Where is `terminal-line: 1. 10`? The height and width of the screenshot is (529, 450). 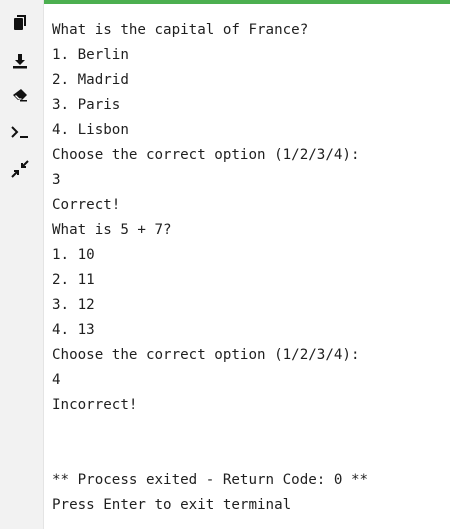 terminal-line: 1. 10 is located at coordinates (73, 255).